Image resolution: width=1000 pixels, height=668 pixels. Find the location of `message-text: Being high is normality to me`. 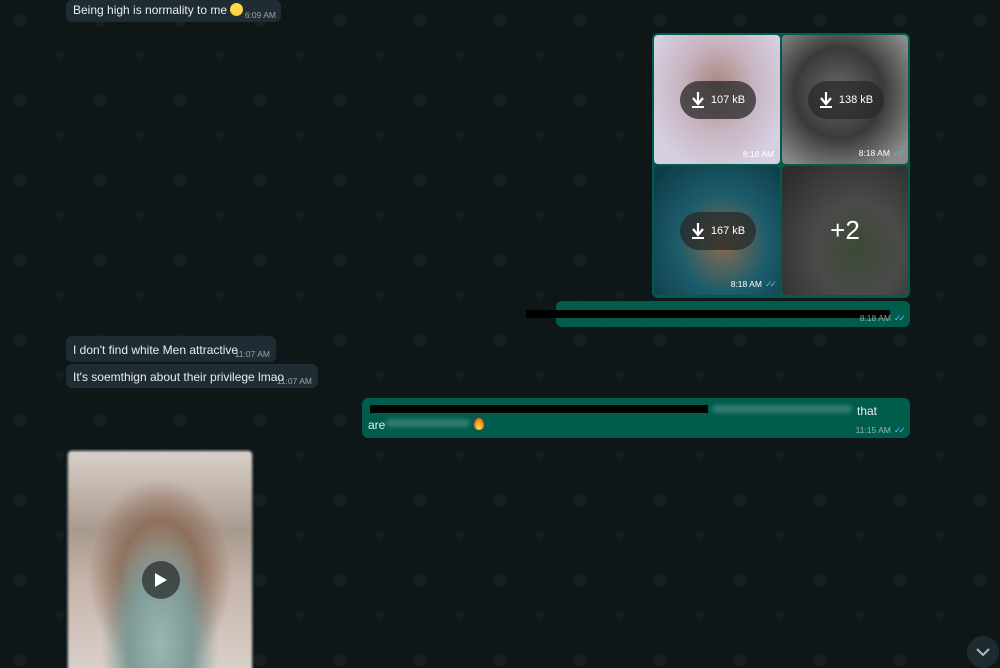

message-text: Being high is normality to me is located at coordinates (150, 10).